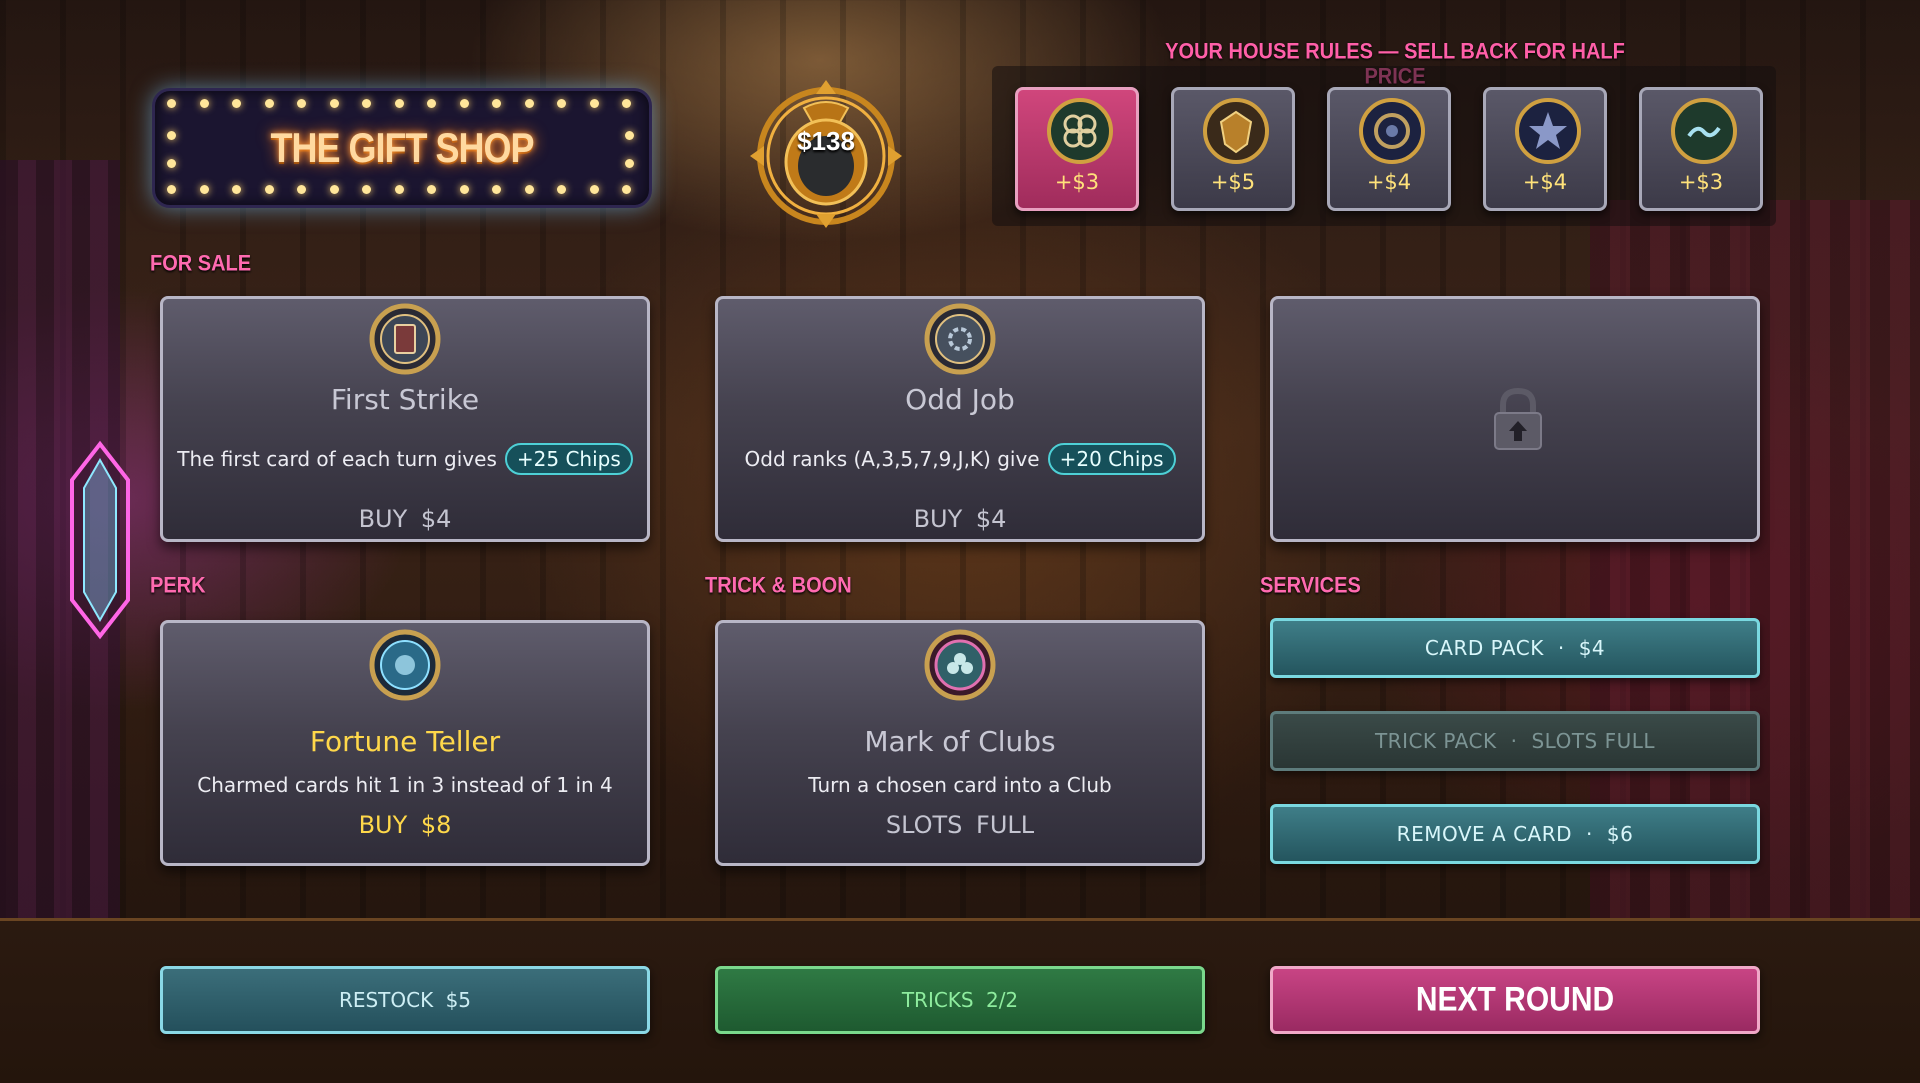 The width and height of the screenshot is (1920, 1083). I want to click on service-value: SLOTS FULL, so click(1593, 741).